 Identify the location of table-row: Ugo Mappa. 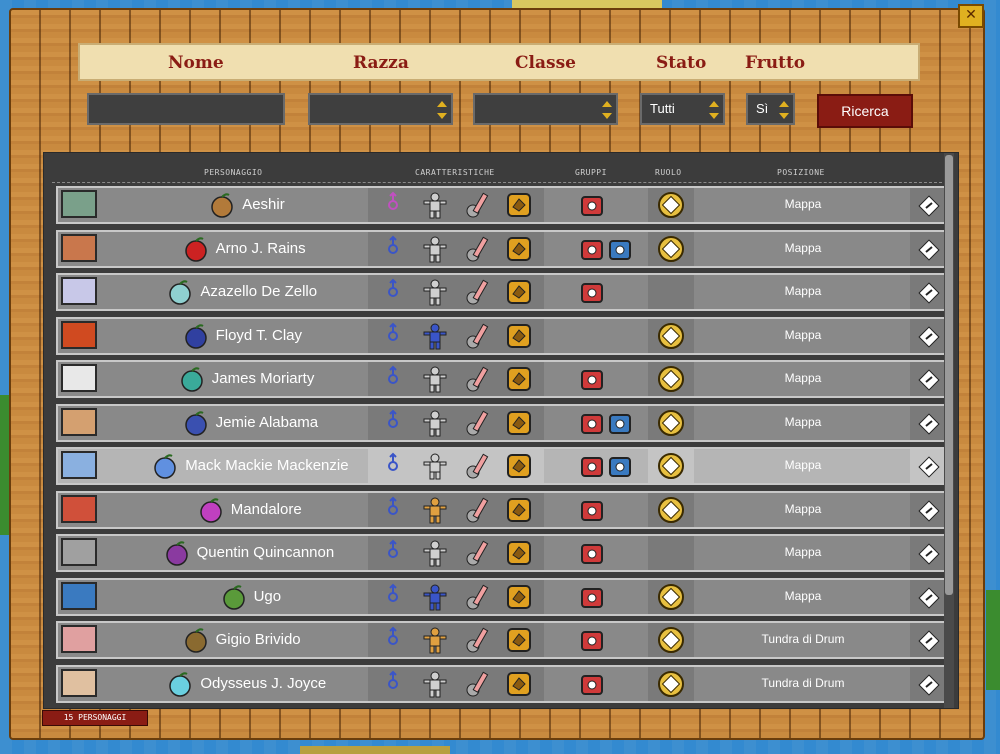
(501, 596).